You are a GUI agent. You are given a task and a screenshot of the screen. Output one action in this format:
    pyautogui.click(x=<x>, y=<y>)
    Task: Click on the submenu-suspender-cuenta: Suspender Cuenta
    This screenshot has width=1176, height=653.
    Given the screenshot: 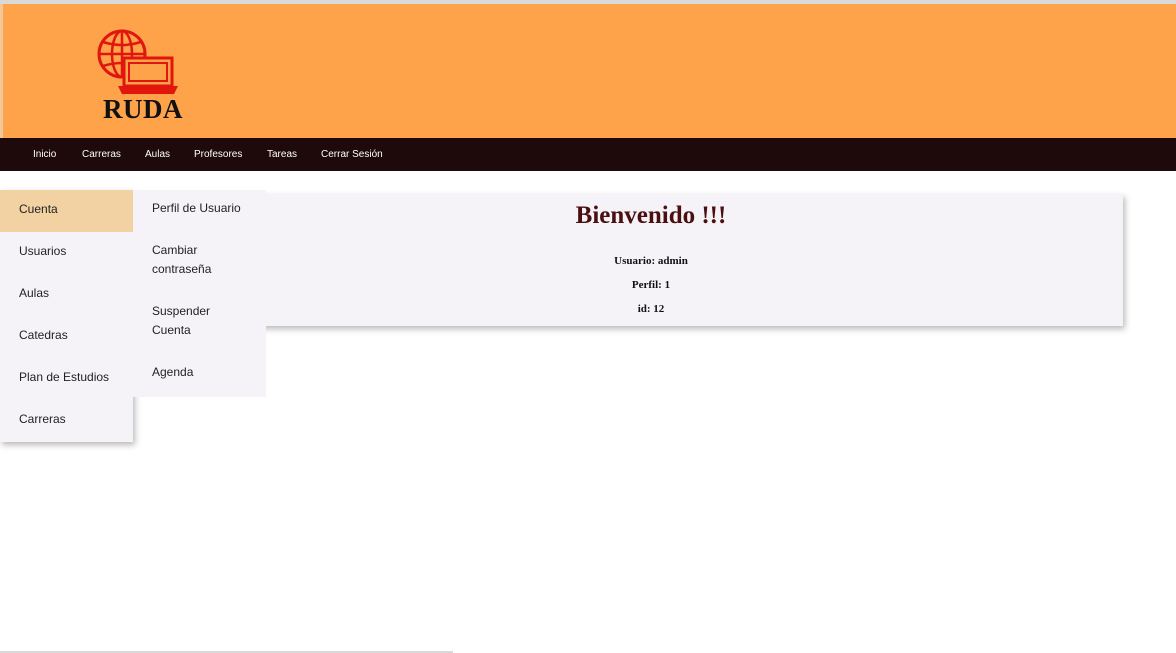 What is the action you would take?
    pyautogui.click(x=192, y=321)
    